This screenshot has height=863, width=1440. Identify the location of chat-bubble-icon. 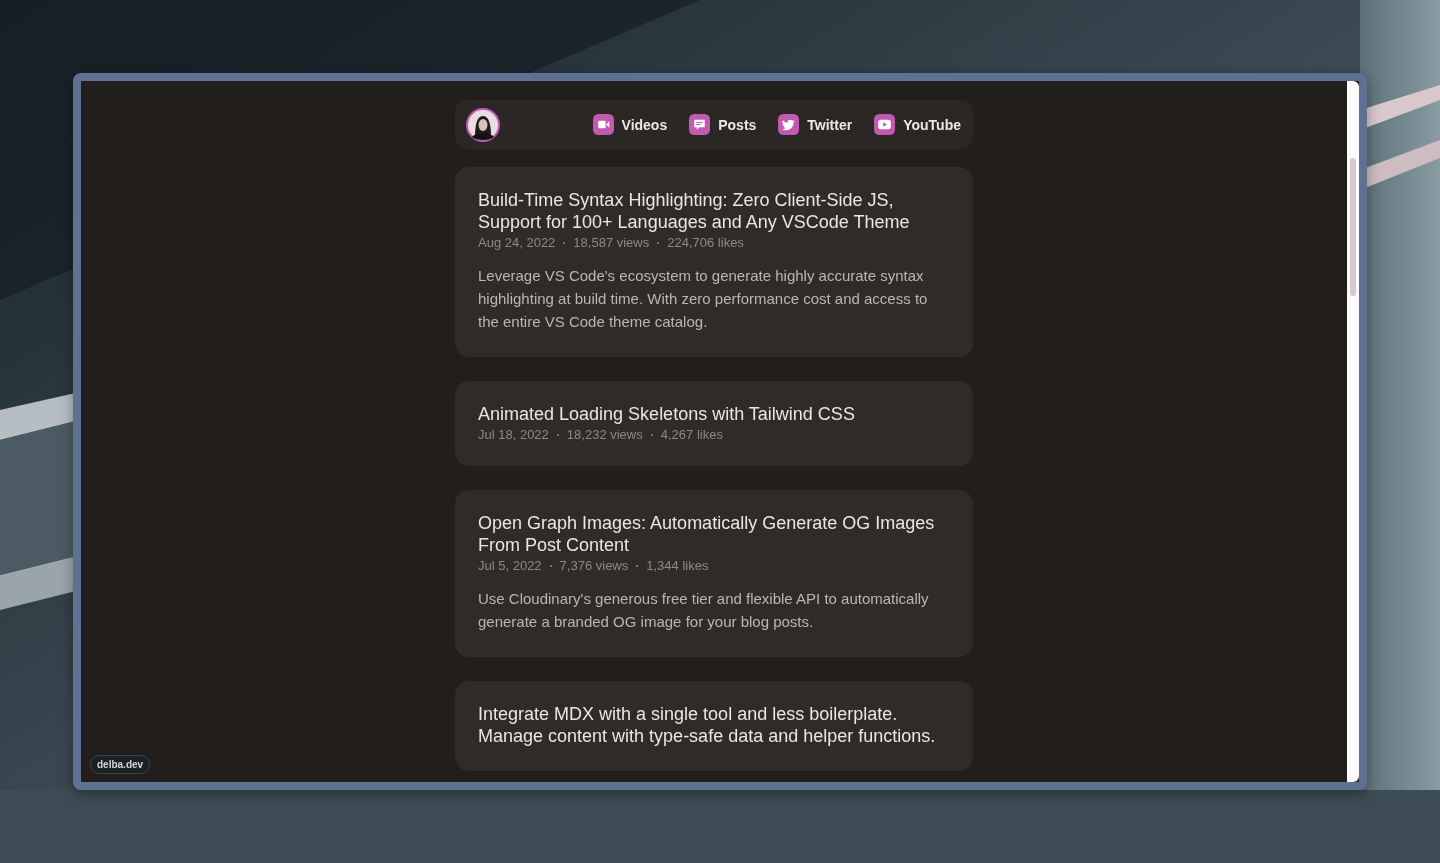
(700, 124).